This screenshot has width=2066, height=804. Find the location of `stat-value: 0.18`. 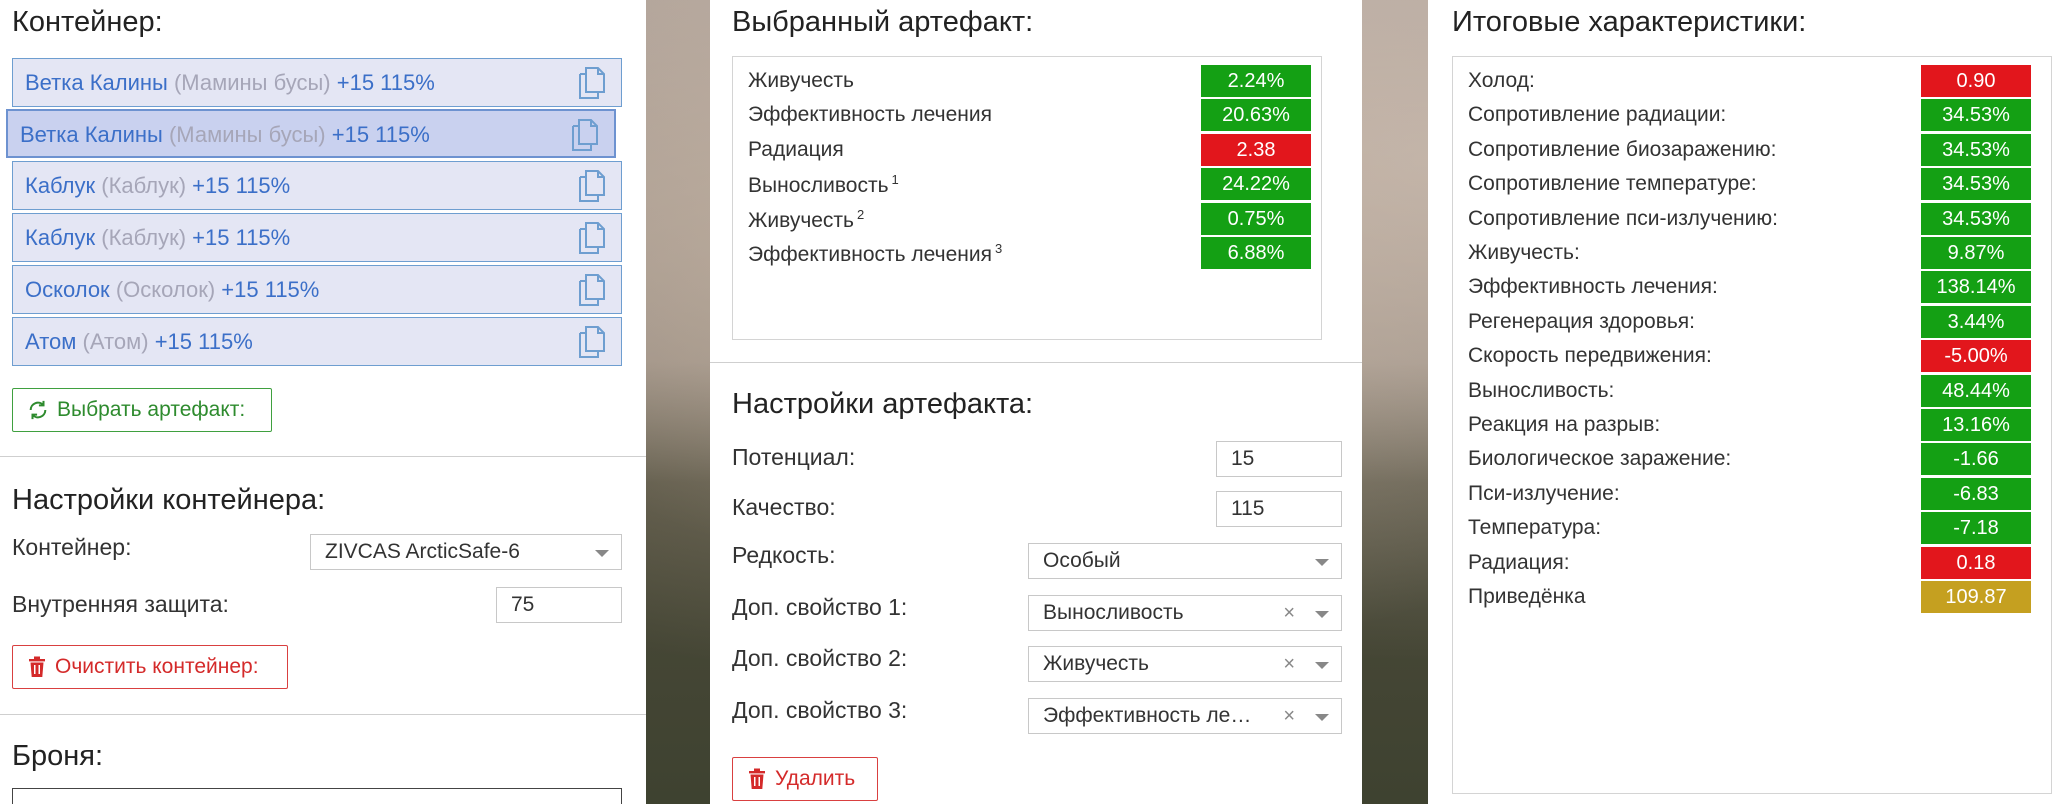

stat-value: 0.18 is located at coordinates (1976, 562).